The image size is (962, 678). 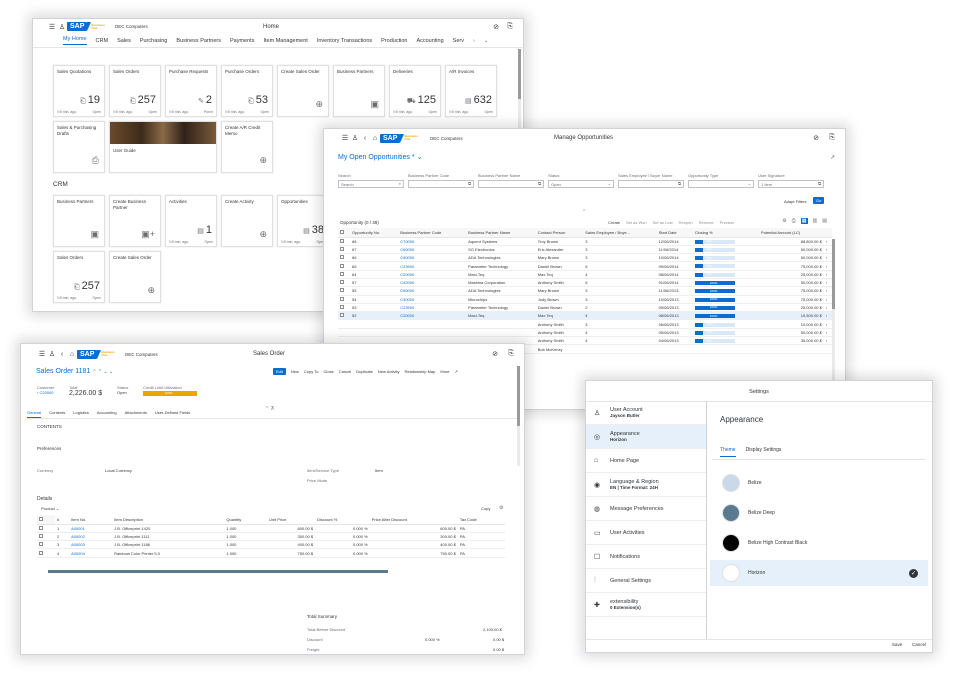 What do you see at coordinates (441, 184) in the screenshot?
I see `filter-field: ⧉` at bounding box center [441, 184].